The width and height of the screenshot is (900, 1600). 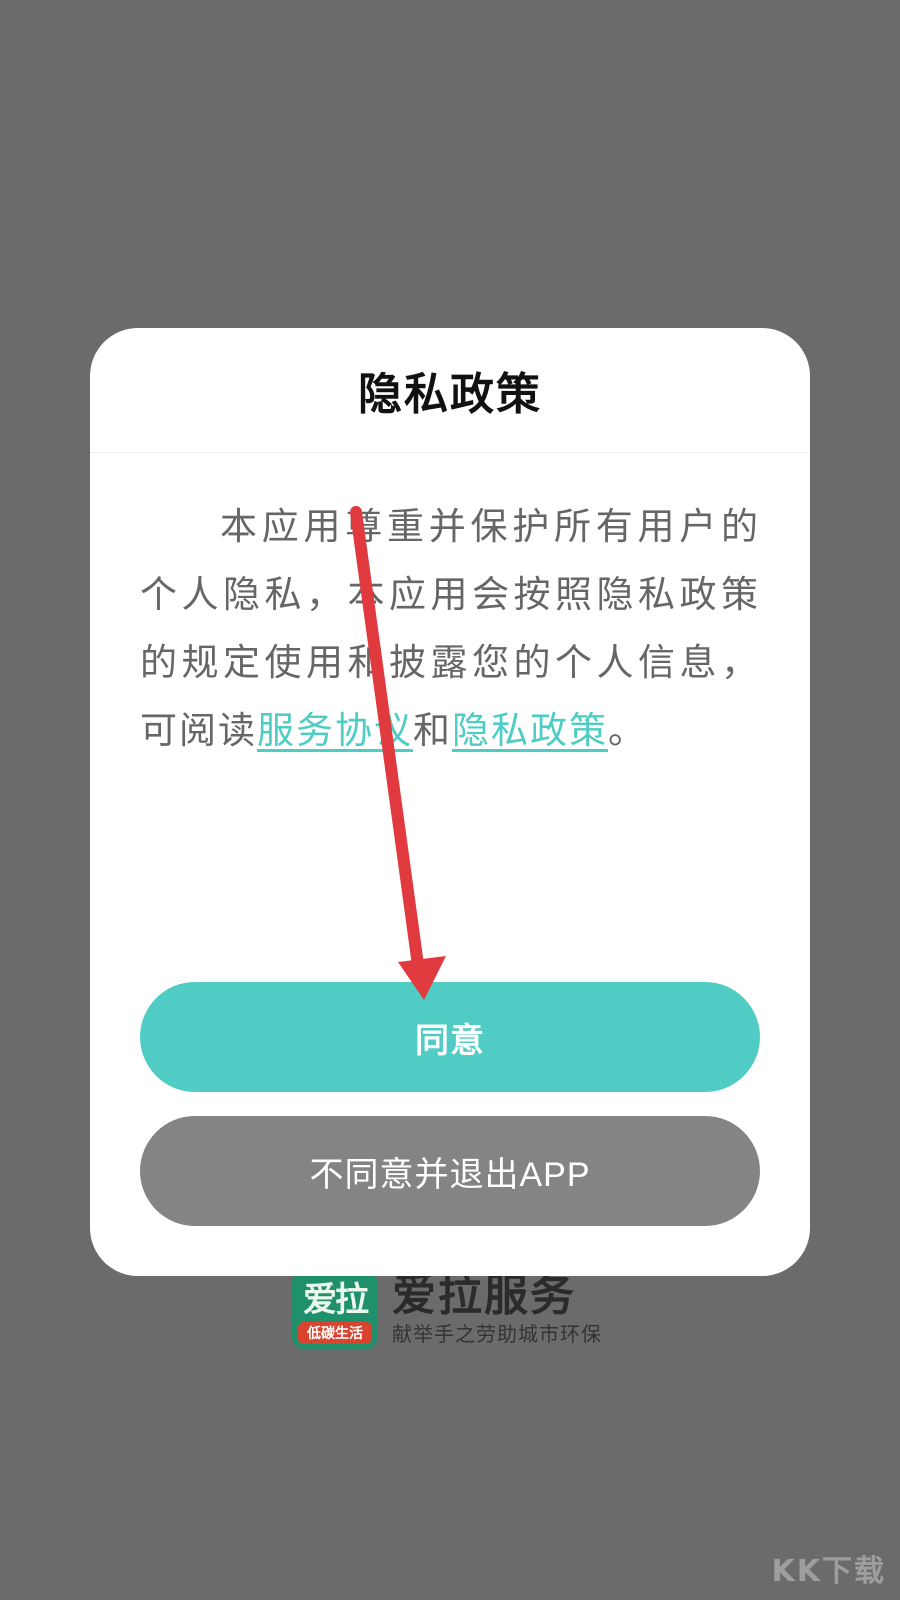 What do you see at coordinates (450, 1037) in the screenshot?
I see `agree-button: 同意` at bounding box center [450, 1037].